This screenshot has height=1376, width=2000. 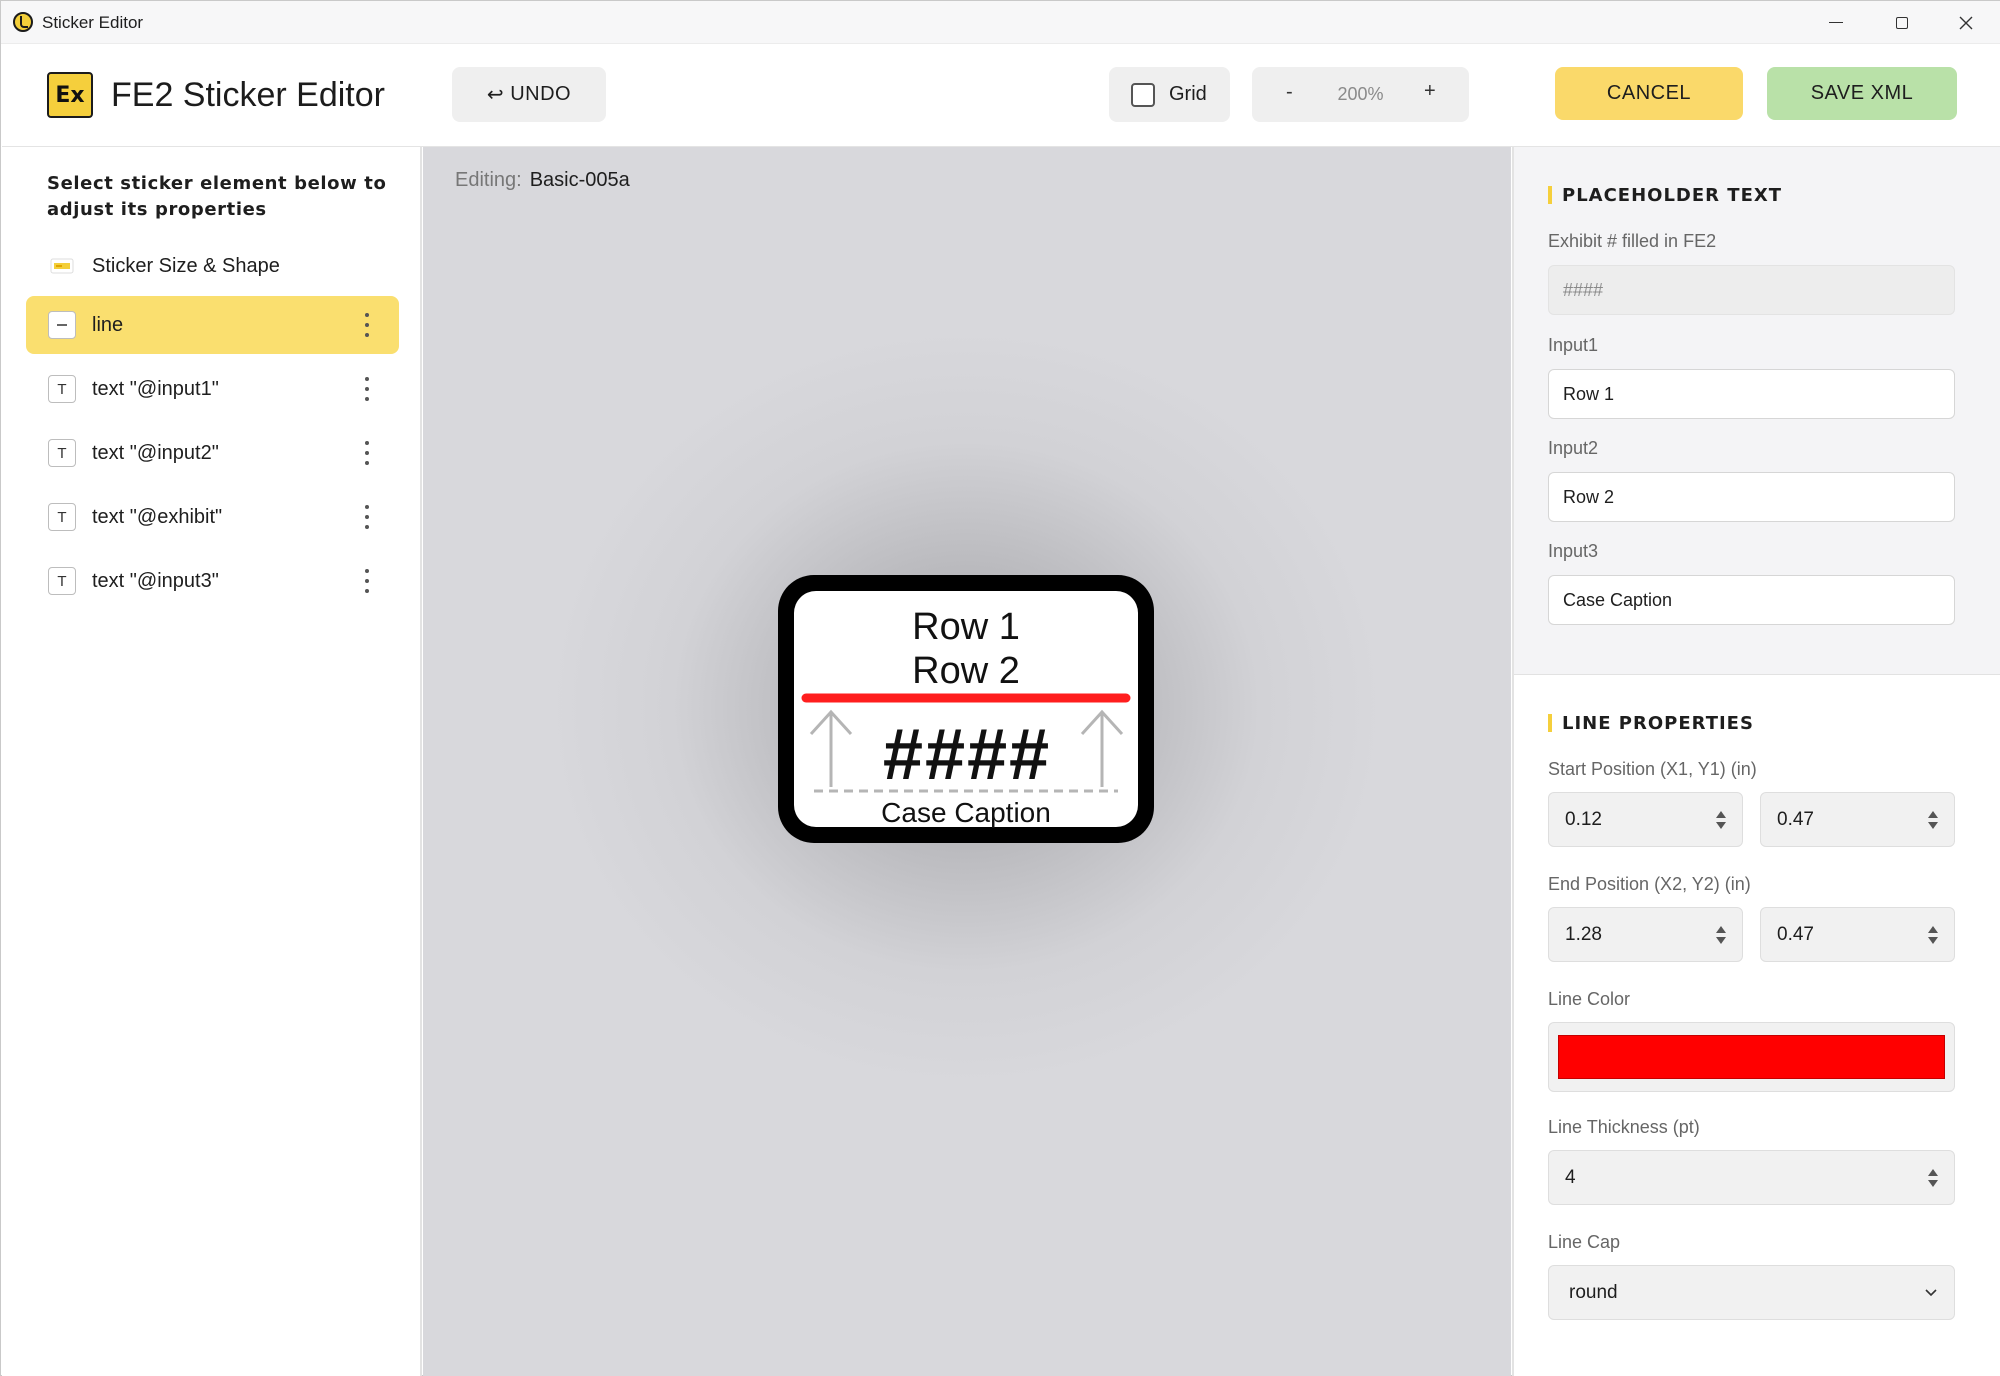 What do you see at coordinates (248, 95) in the screenshot?
I see `app-name: FE2 Sticker Editor` at bounding box center [248, 95].